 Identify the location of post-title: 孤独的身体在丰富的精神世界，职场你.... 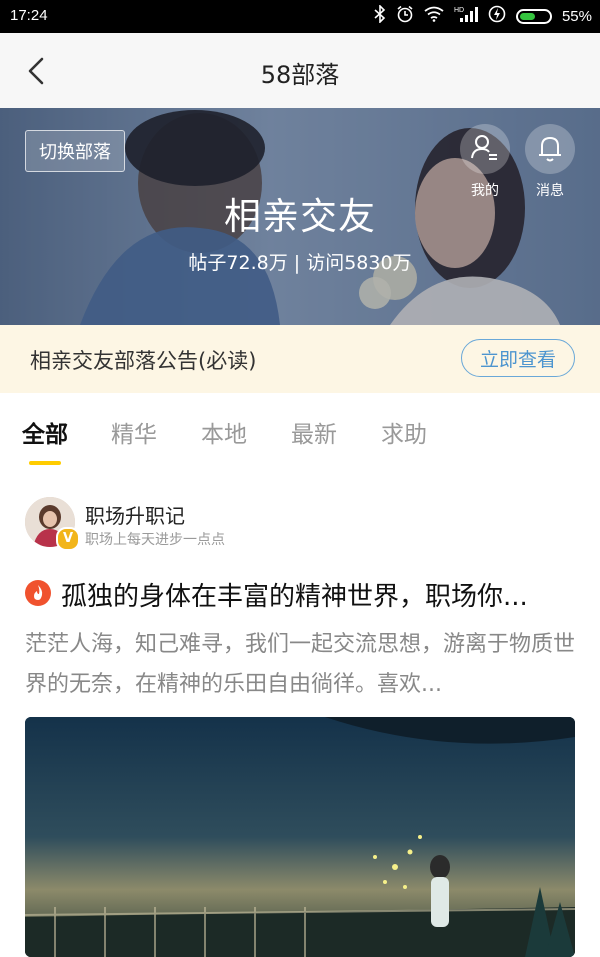
(318, 594).